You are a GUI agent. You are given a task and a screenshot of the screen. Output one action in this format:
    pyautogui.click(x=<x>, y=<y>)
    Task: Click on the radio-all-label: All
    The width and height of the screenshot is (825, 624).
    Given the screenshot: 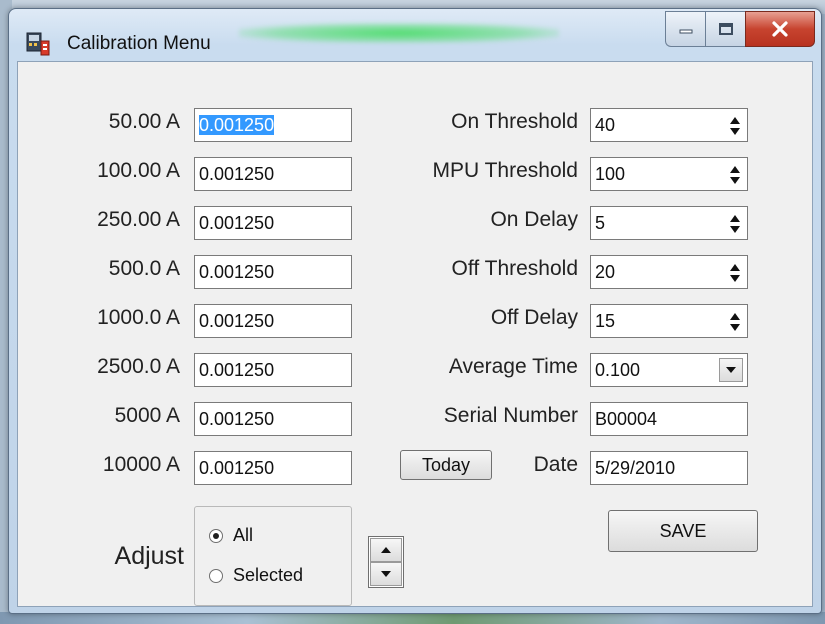 What is the action you would take?
    pyautogui.click(x=243, y=535)
    